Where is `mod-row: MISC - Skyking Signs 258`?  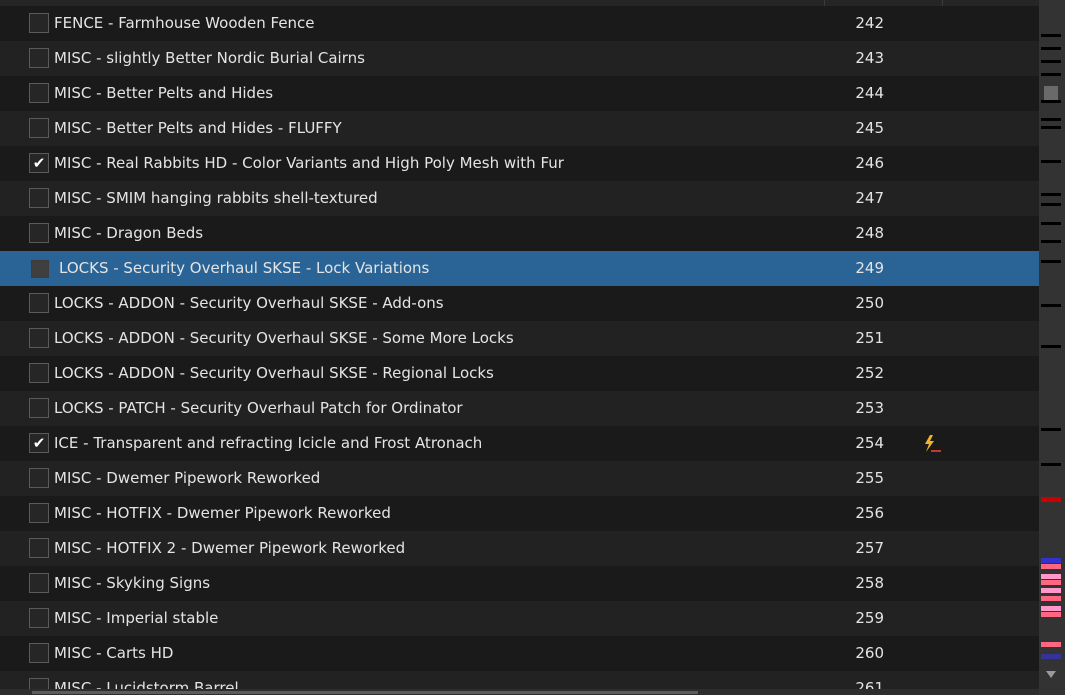
mod-row: MISC - Skyking Signs 258 is located at coordinates (519, 583).